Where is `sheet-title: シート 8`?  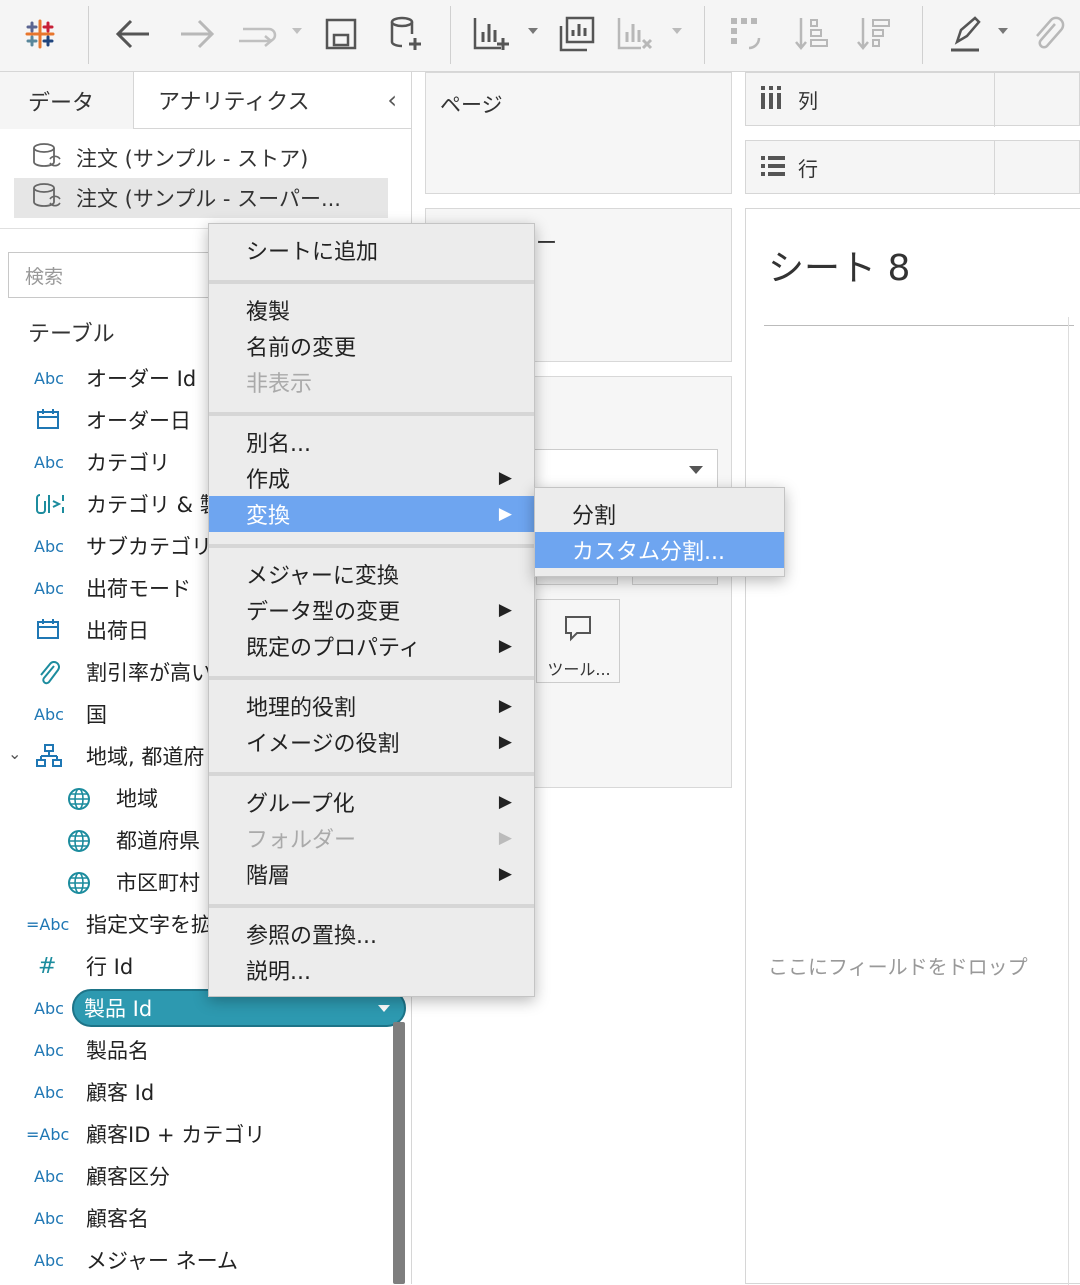
sheet-title: シート 8 is located at coordinates (839, 265).